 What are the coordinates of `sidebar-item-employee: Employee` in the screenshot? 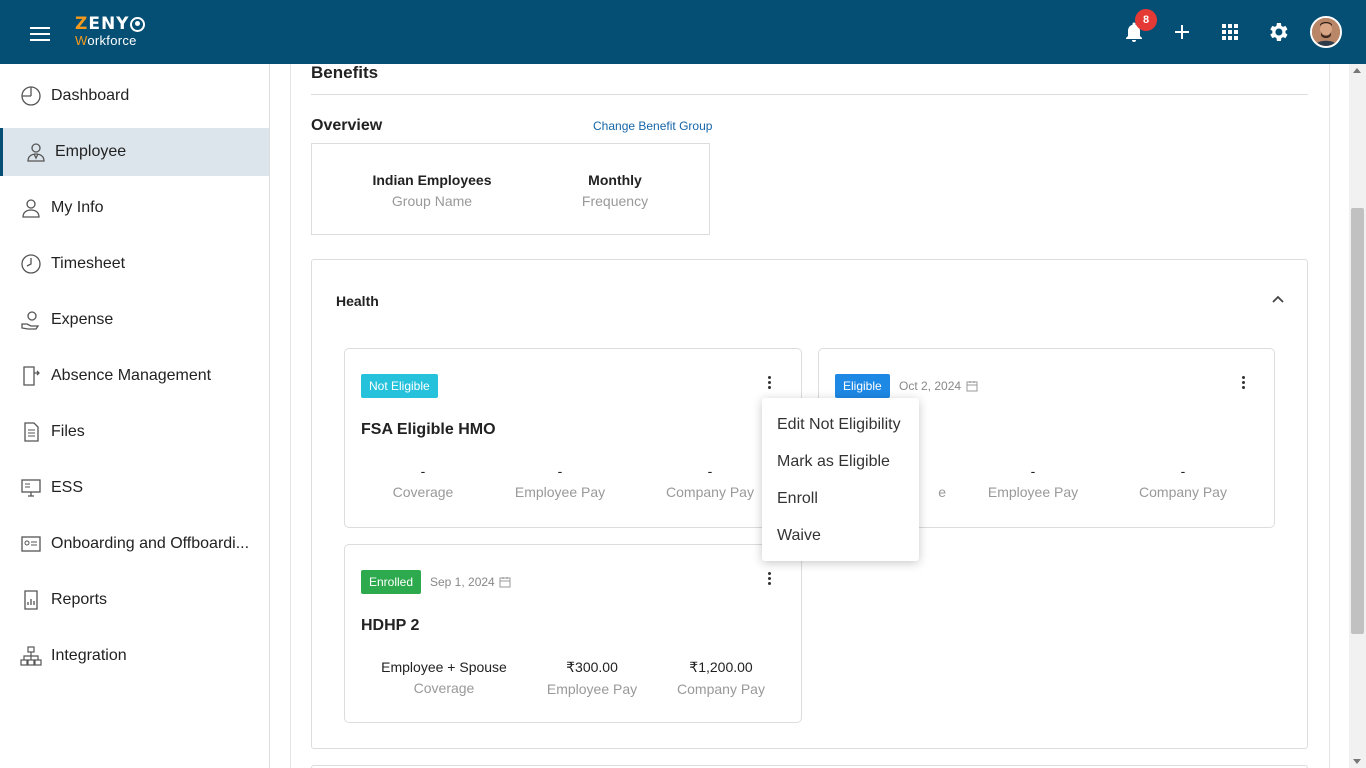 It's located at (134, 152).